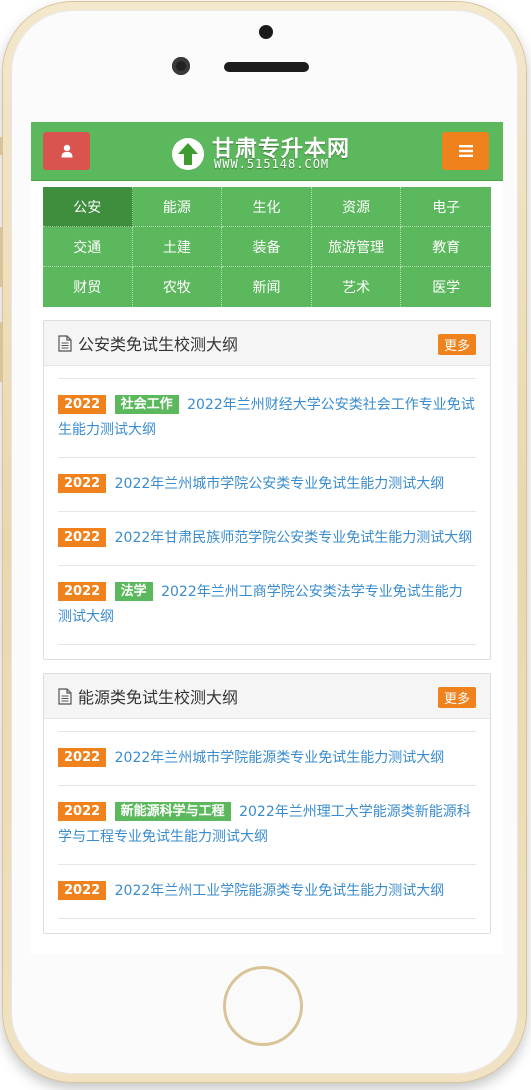 This screenshot has height=1090, width=531. I want to click on nav-item-lvyouguanli: 旅游管理, so click(356, 247).